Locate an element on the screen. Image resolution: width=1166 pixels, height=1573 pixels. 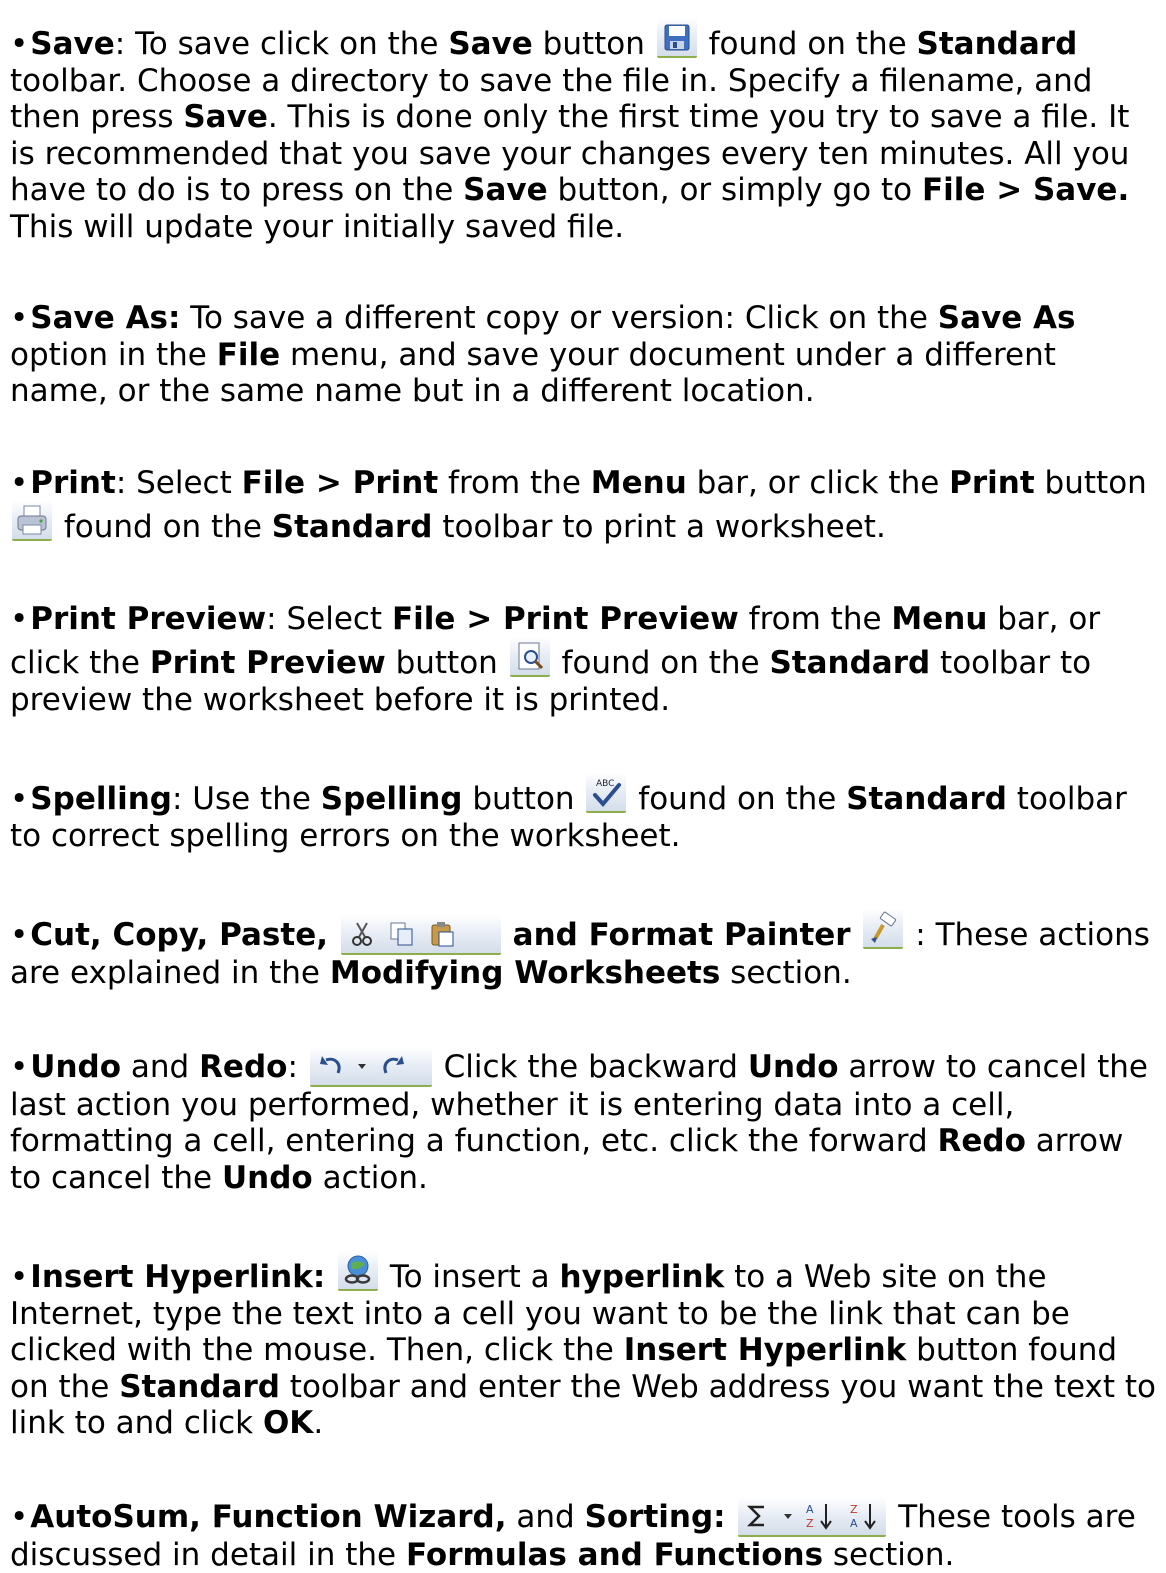
undo-icon is located at coordinates (331, 1066).